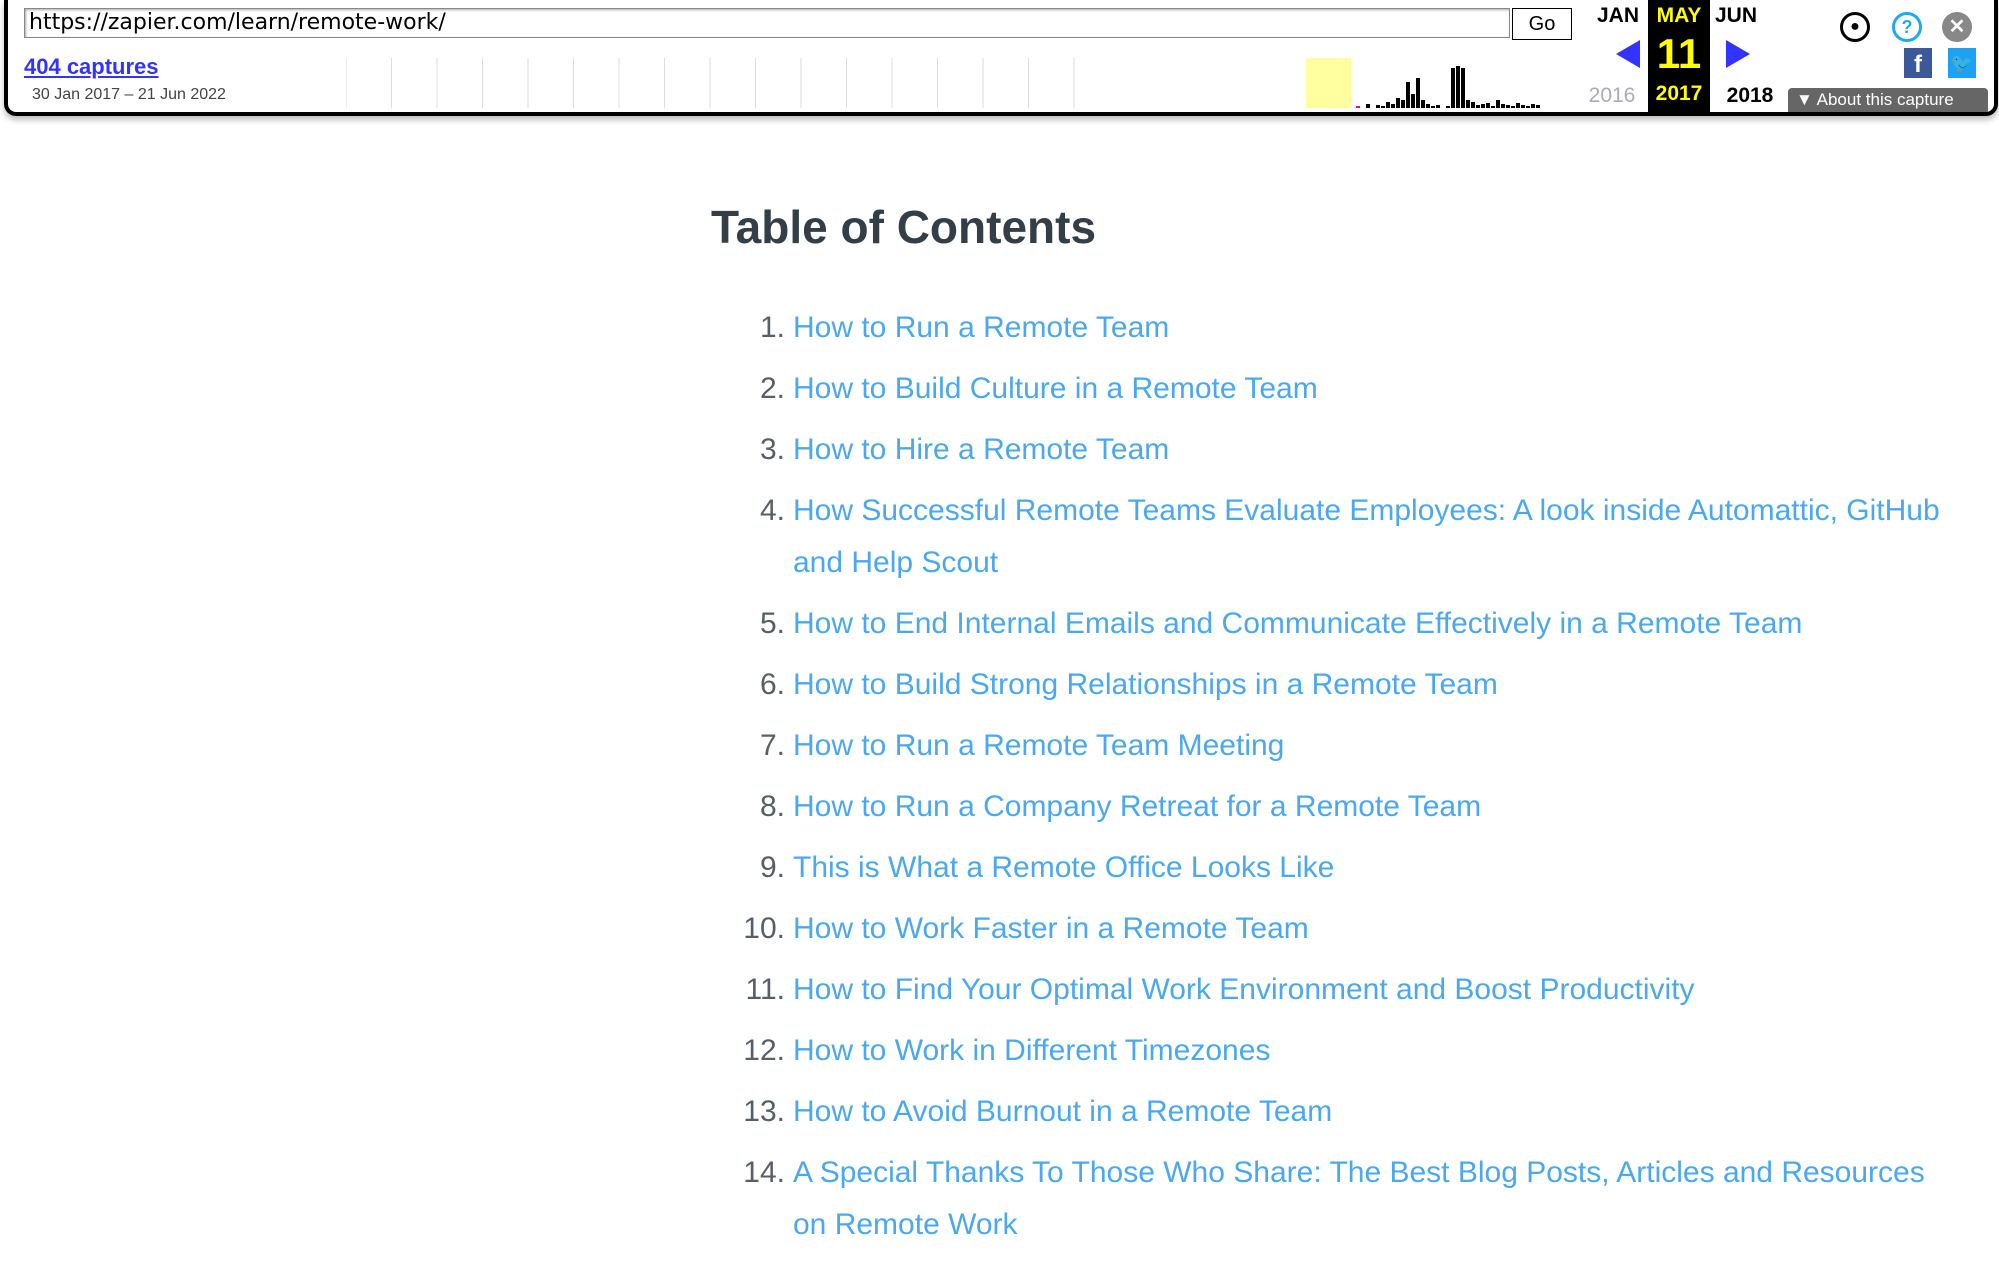  I want to click on go-button: Go, so click(1542, 24).